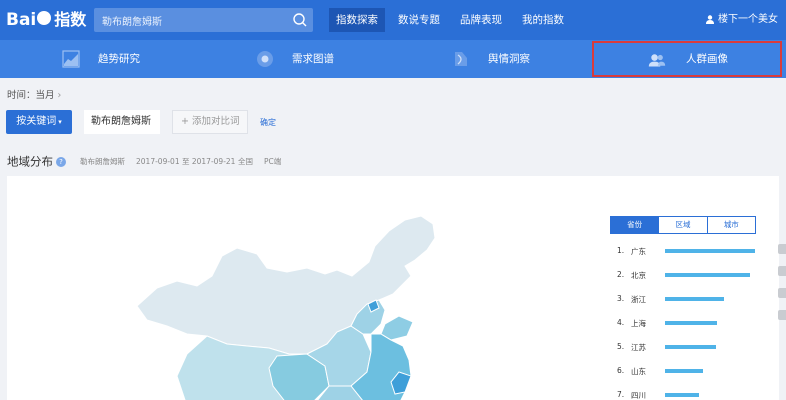 The image size is (786, 400). I want to click on user-name: 楼下一个美女, so click(748, 19).